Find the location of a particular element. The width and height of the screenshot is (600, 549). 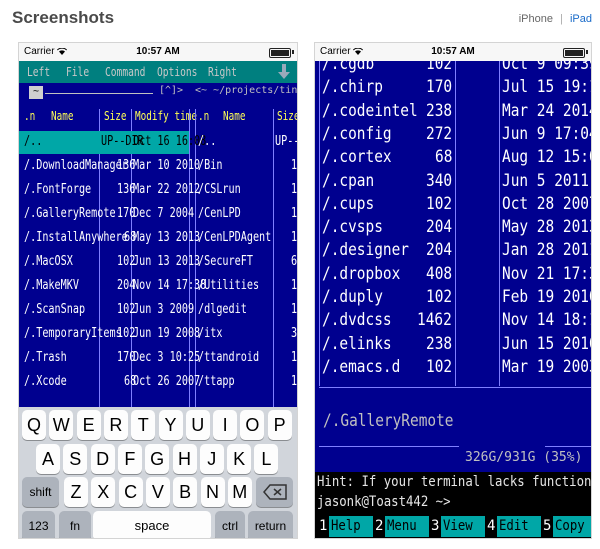

key-g: G is located at coordinates (157, 459).